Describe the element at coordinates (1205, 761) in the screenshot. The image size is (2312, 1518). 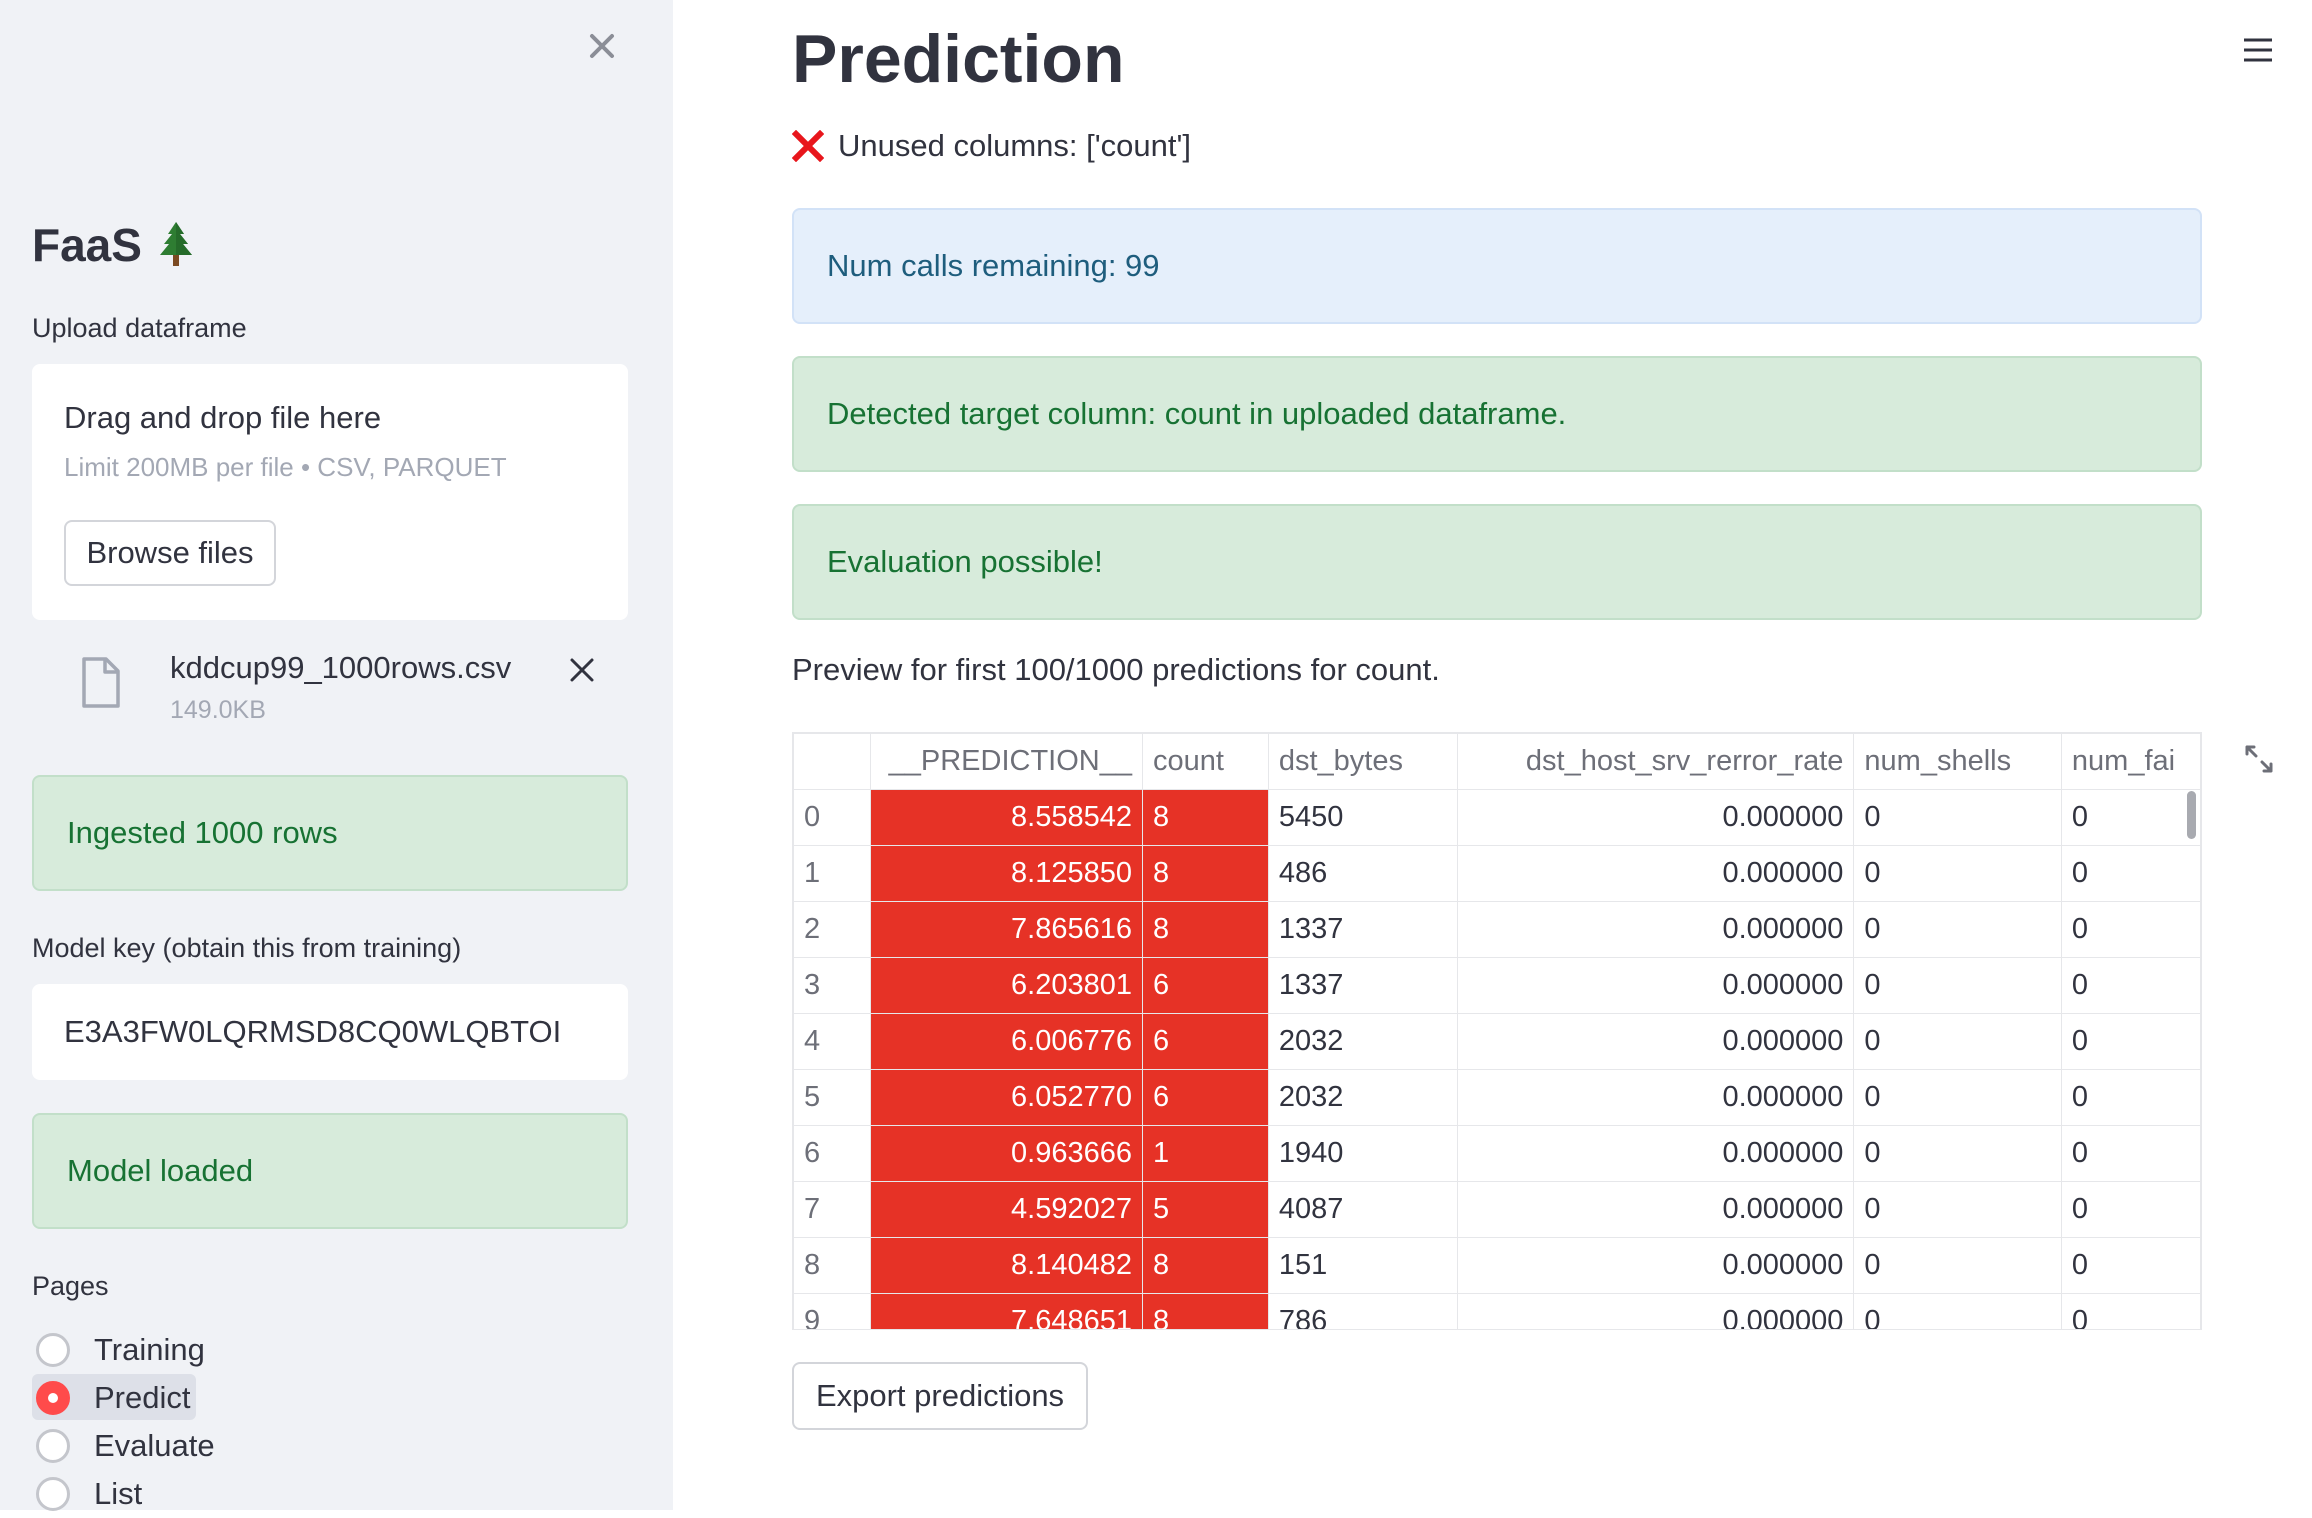
I see `column-header-count: count` at that location.